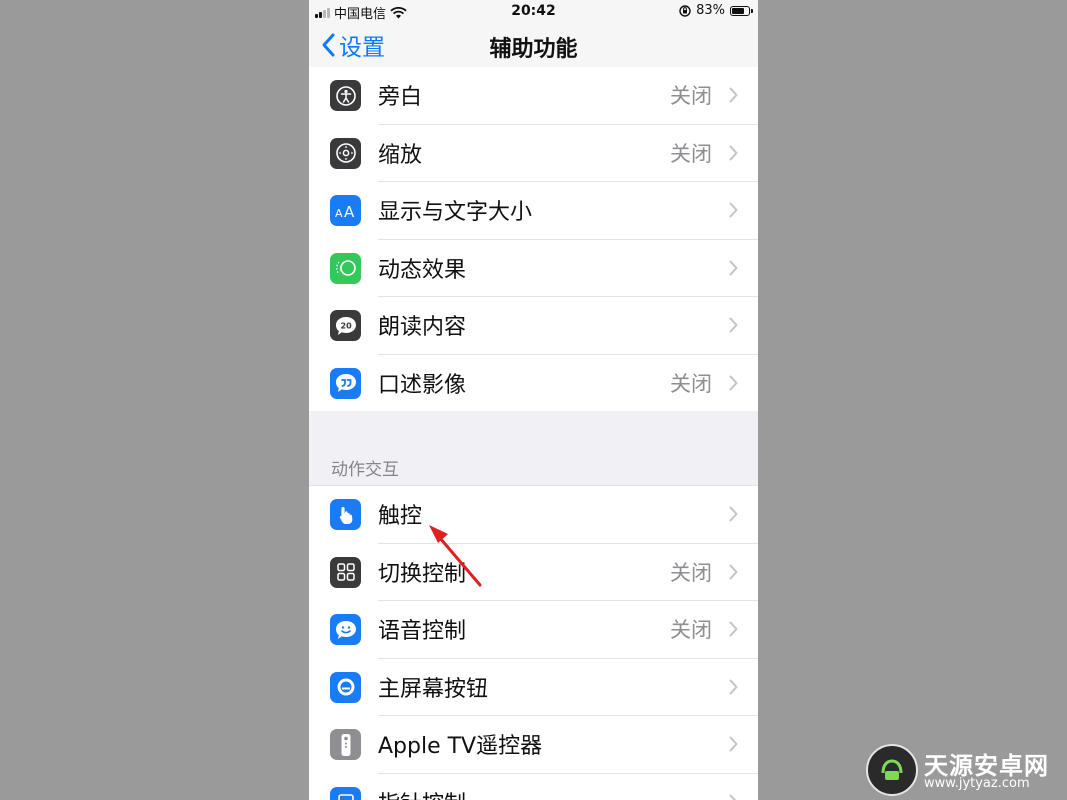 The width and height of the screenshot is (1067, 800). I want to click on item-label: 语音控制, so click(422, 631).